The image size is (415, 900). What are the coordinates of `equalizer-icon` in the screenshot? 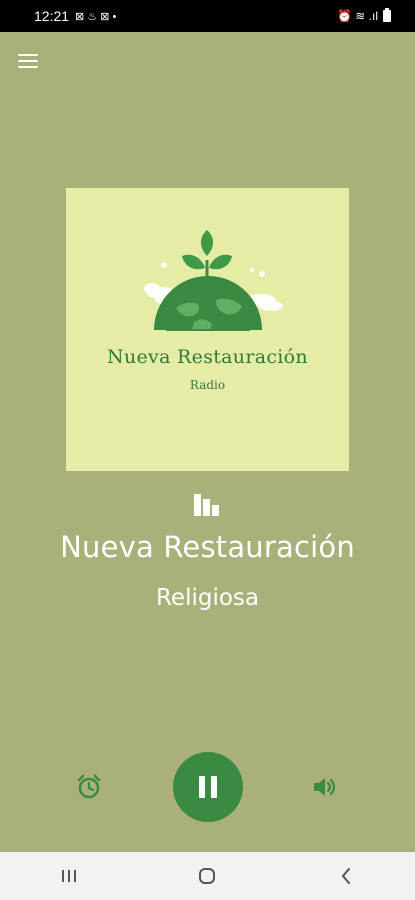 It's located at (206, 505).